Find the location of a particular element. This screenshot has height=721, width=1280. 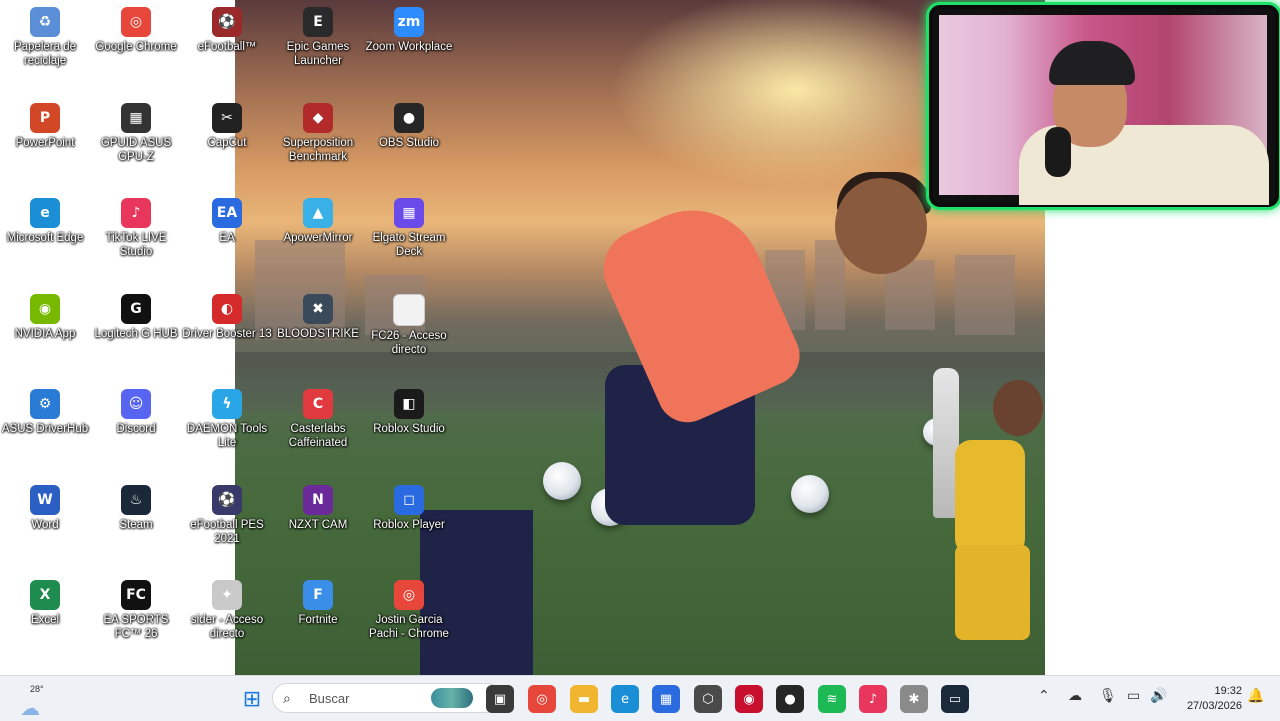

desktop-icon-label: Excel is located at coordinates (45, 620).